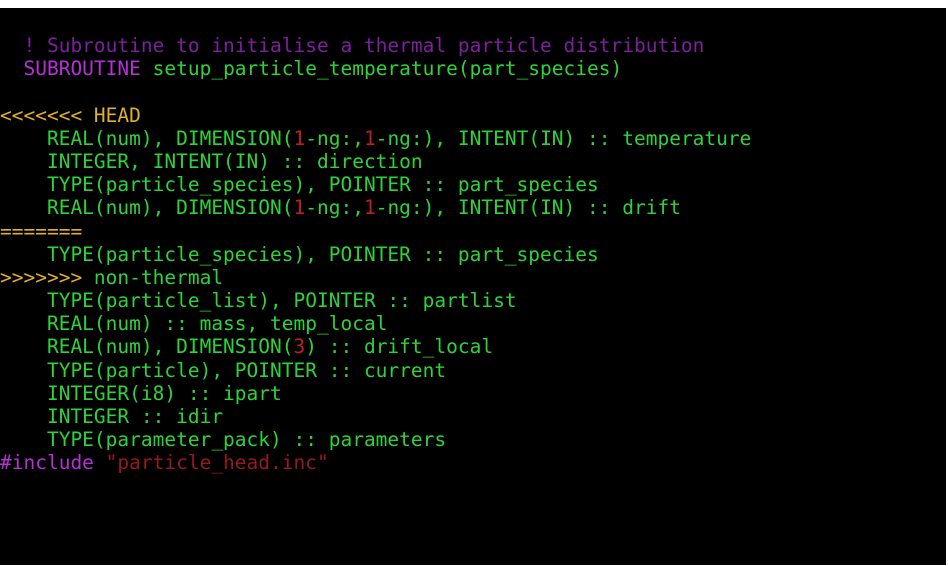 This screenshot has width=948, height=566. I want to click on code-token: INTEGER :: idir, so click(112, 416).